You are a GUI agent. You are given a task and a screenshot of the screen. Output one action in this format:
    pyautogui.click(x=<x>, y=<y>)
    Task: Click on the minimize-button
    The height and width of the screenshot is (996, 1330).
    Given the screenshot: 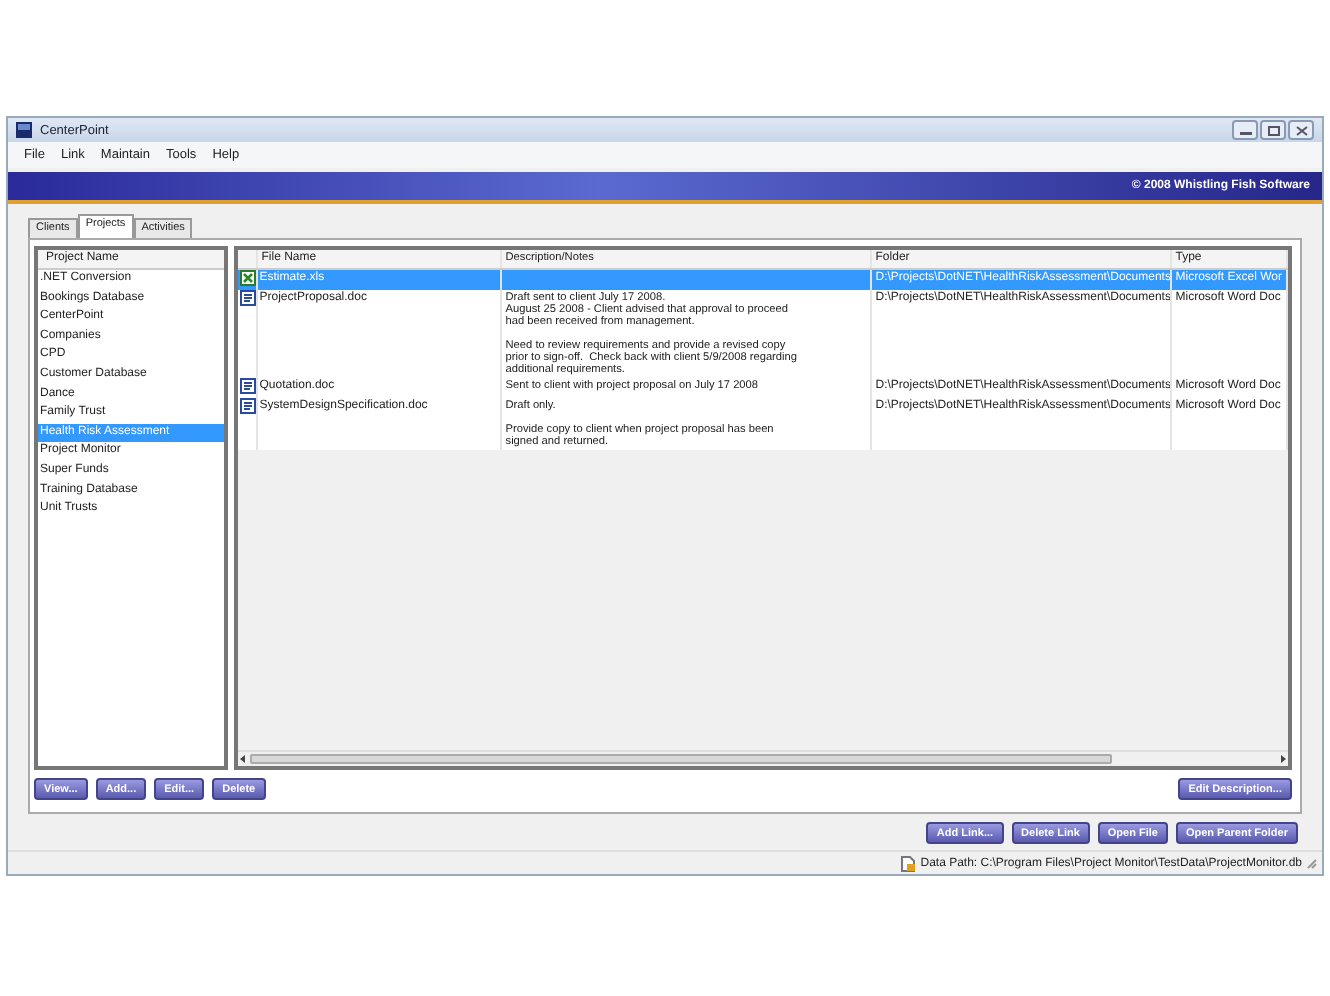 What is the action you would take?
    pyautogui.click(x=1245, y=130)
    